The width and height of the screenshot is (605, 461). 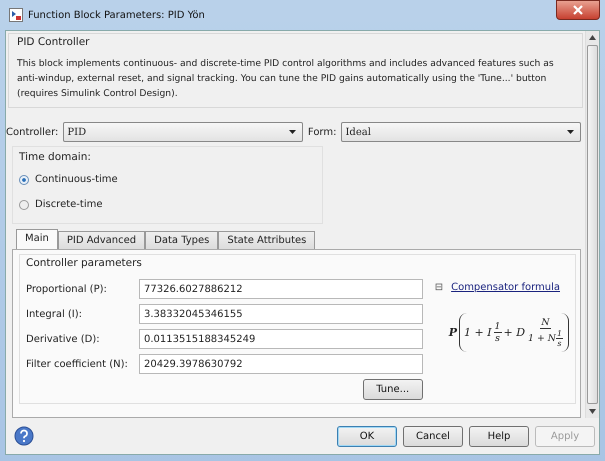 What do you see at coordinates (69, 204) in the screenshot?
I see `radio-label: Discrete-time` at bounding box center [69, 204].